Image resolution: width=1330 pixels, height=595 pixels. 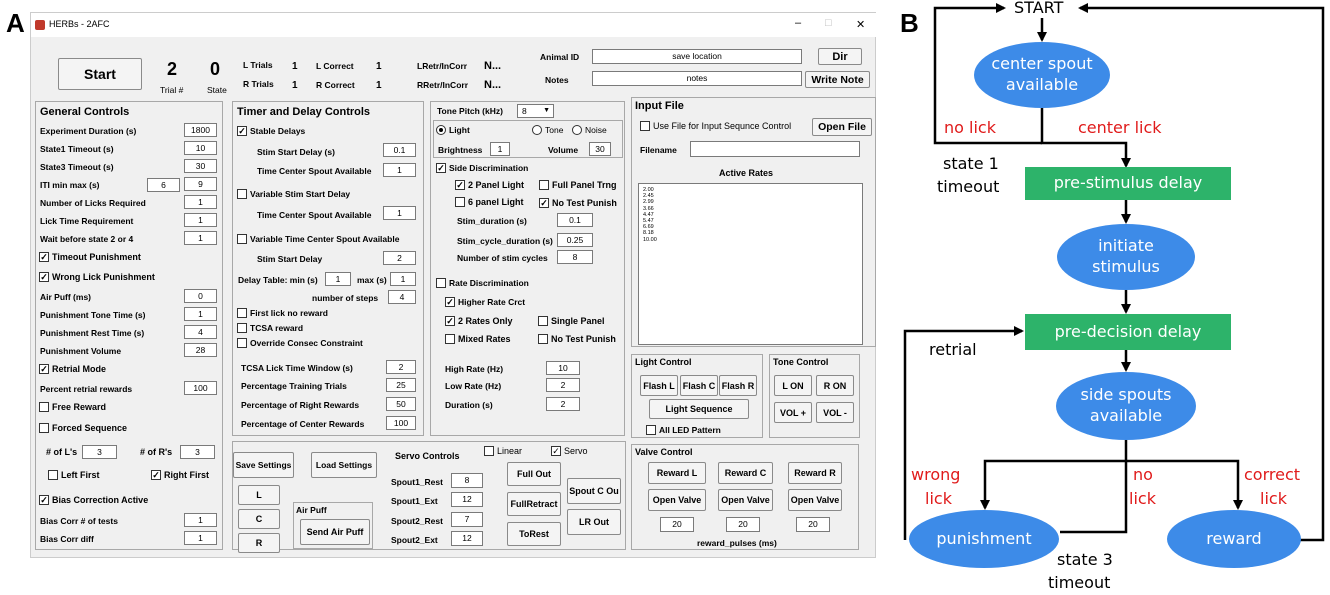 I want to click on state1-label: state 1, so click(x=971, y=163).